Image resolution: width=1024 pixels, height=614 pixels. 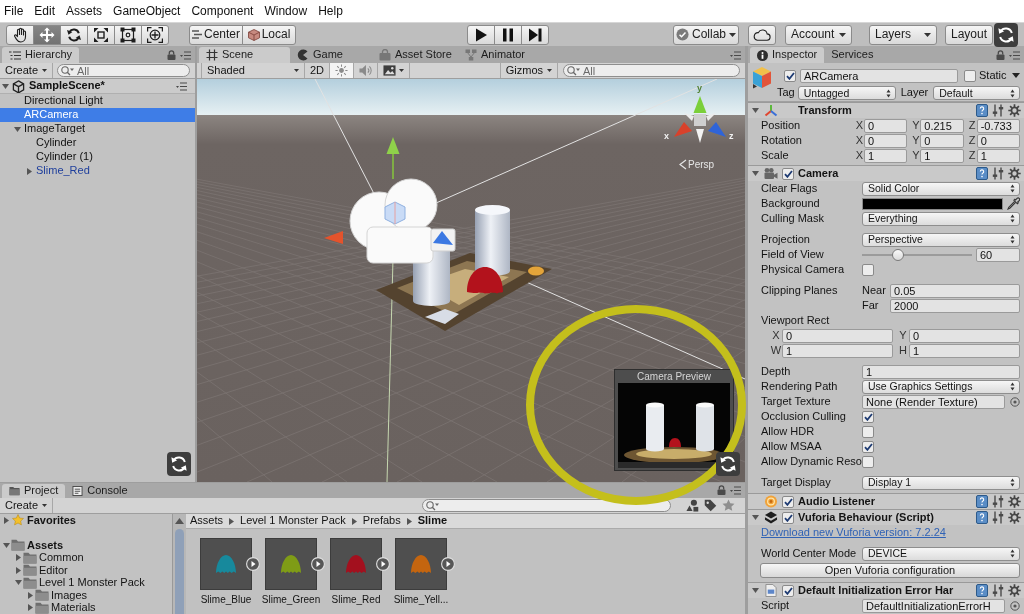 I want to click on menu-item: Edit, so click(x=45, y=11).